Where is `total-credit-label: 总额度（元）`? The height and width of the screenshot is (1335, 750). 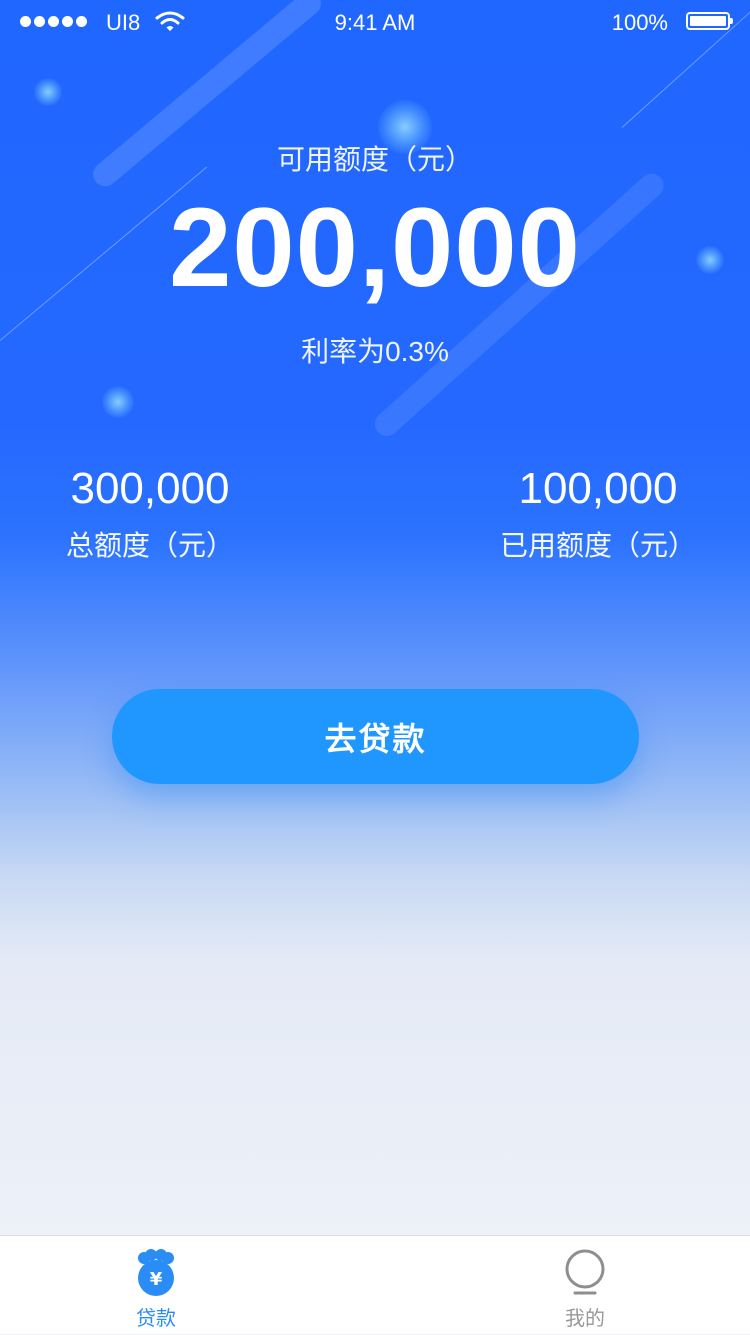 total-credit-label: 总额度（元） is located at coordinates (149, 545).